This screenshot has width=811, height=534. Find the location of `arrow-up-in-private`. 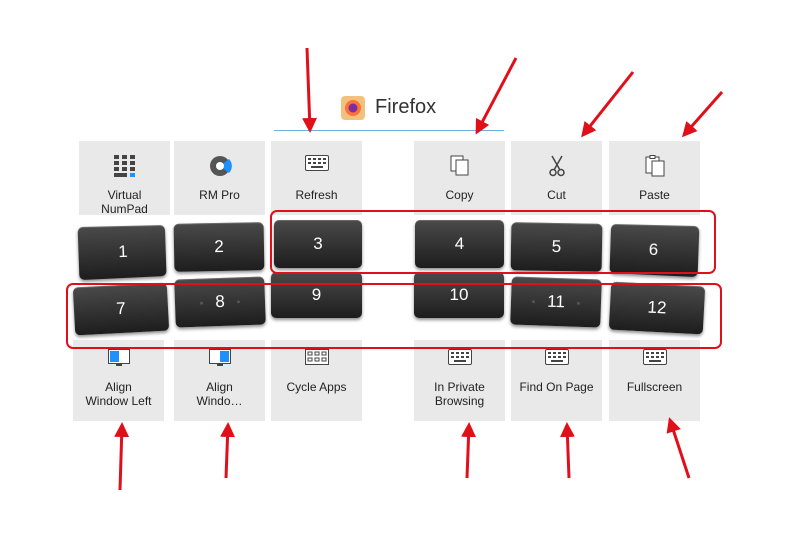

arrow-up-in-private is located at coordinates (469, 450).